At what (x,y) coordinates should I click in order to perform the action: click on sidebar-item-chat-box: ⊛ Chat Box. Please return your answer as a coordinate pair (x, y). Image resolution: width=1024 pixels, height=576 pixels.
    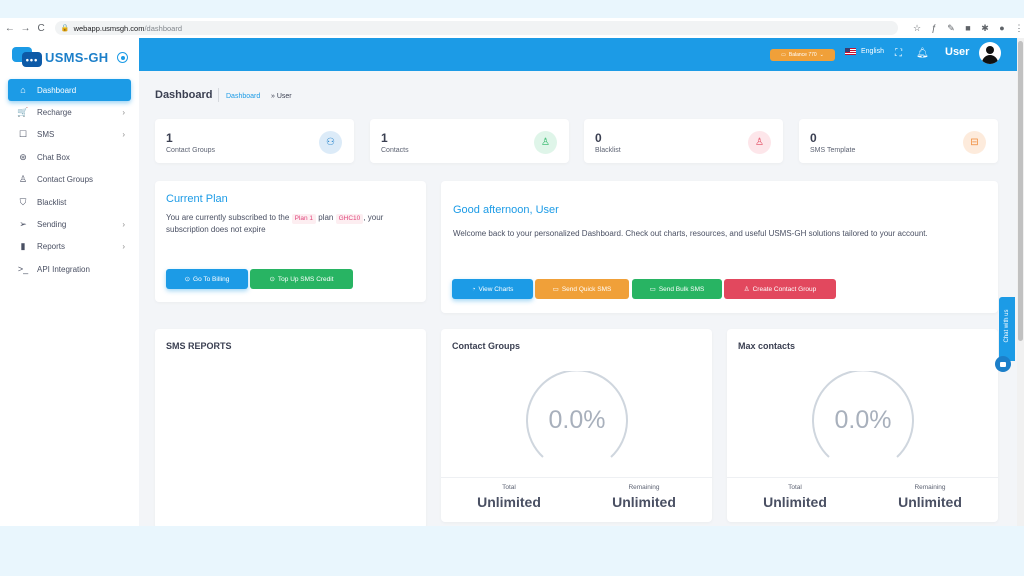
    Looking at the image, I should click on (69, 157).